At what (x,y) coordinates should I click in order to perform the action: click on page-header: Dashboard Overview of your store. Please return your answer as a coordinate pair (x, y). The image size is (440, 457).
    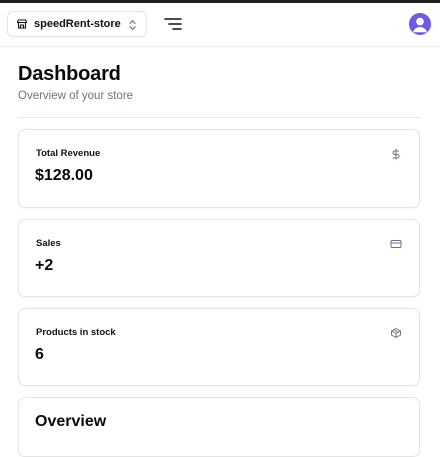
    Looking at the image, I should click on (75, 82).